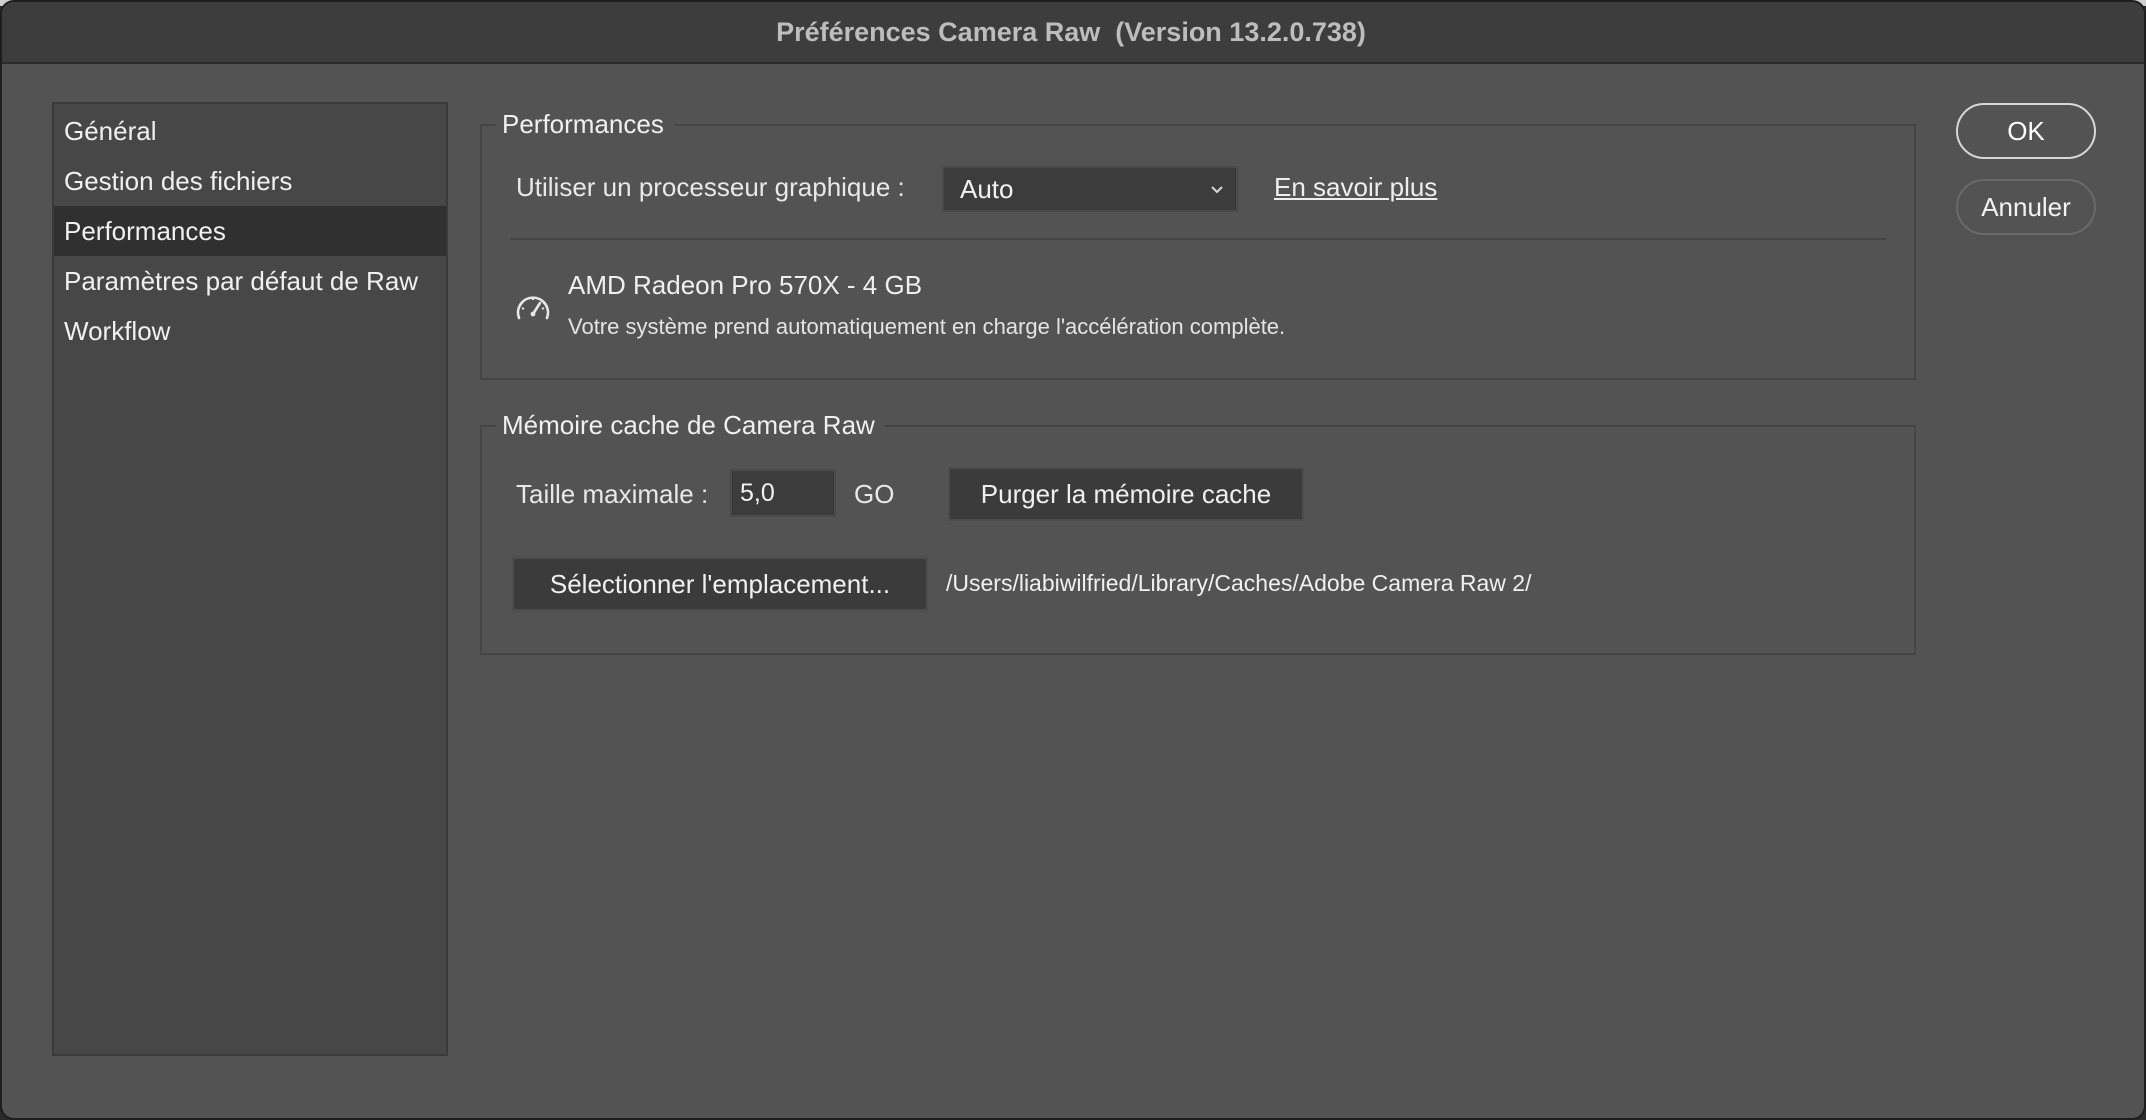 The image size is (2146, 1120). What do you see at coordinates (117, 330) in the screenshot?
I see `sidebar-item-label: Workflow` at bounding box center [117, 330].